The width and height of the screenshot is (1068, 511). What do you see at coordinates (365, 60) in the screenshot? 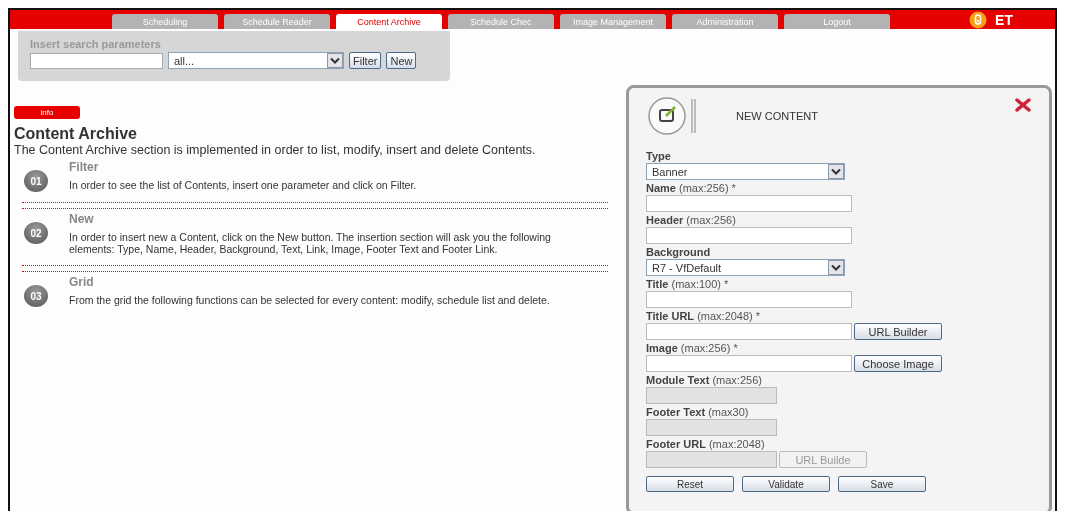
I see `search-button: Filter` at bounding box center [365, 60].